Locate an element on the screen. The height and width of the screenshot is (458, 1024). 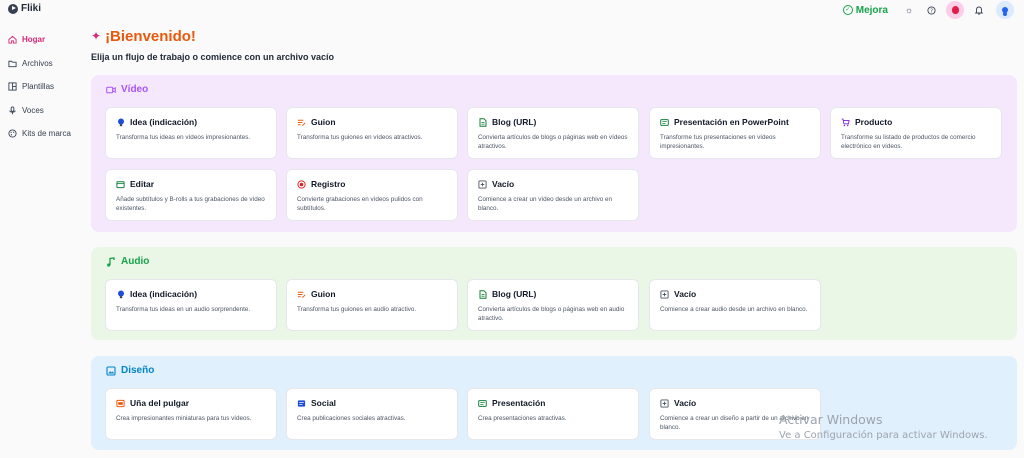
sidebar-item-plantillas: Plantillas is located at coordinates (40, 87).